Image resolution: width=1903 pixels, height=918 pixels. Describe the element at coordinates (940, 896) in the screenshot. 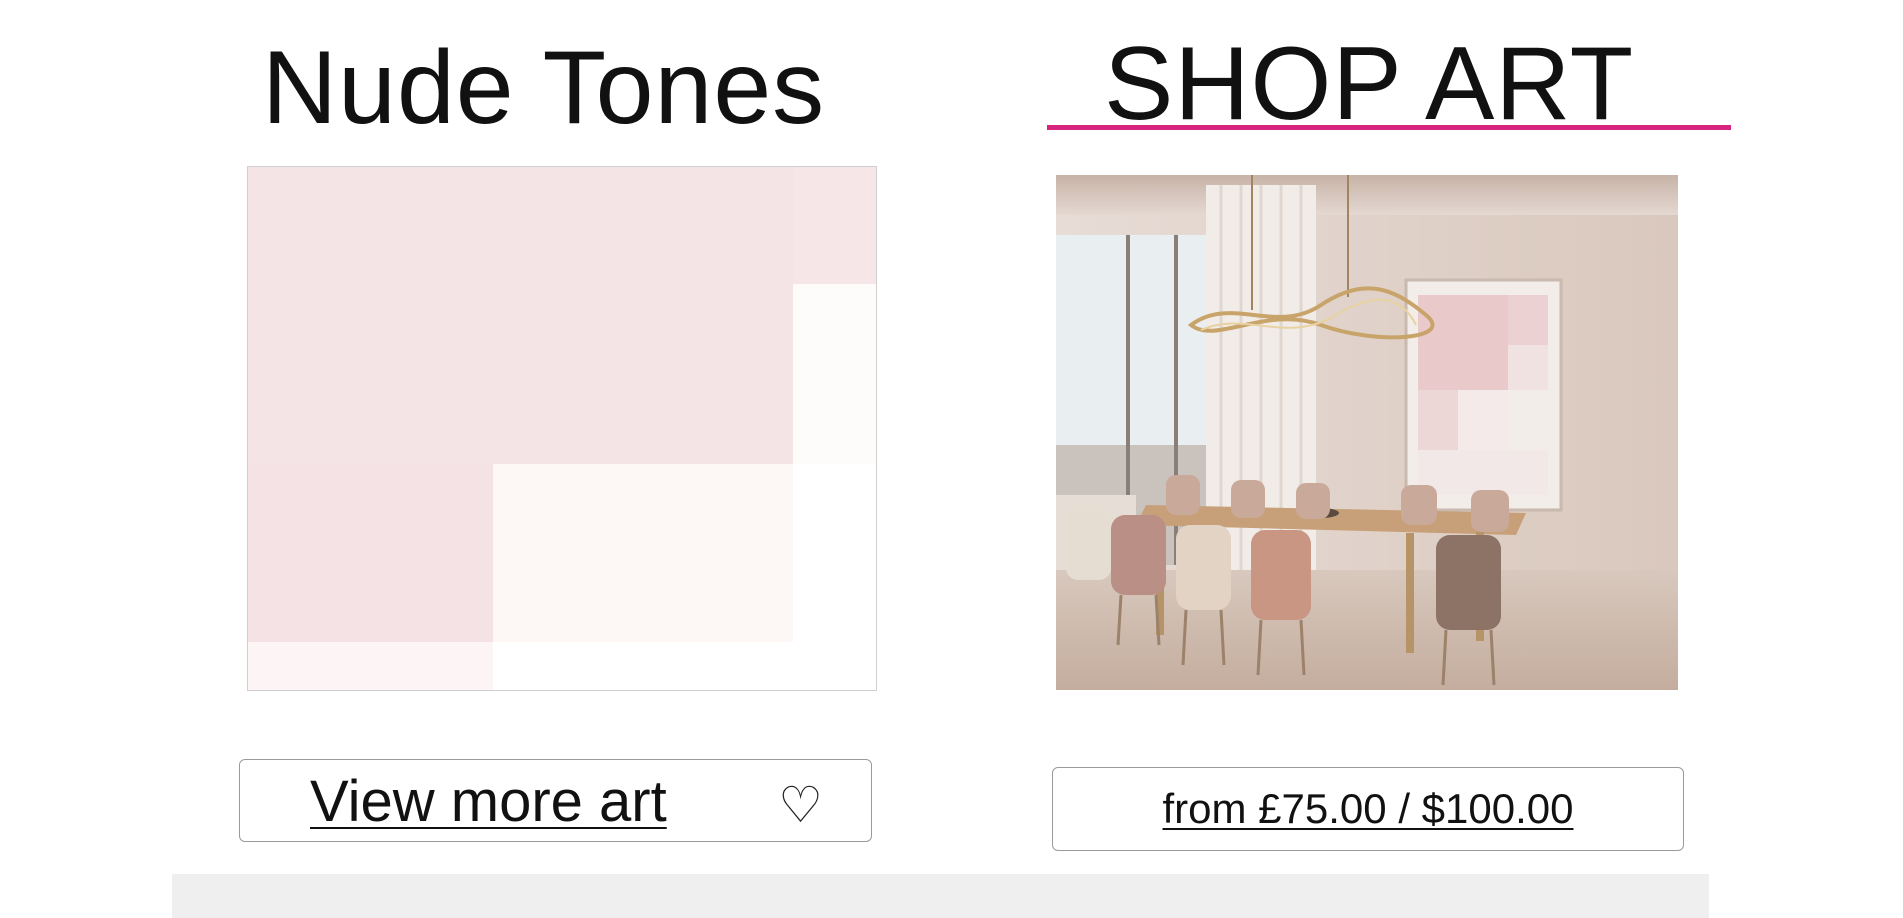

I see `footer-bar` at that location.